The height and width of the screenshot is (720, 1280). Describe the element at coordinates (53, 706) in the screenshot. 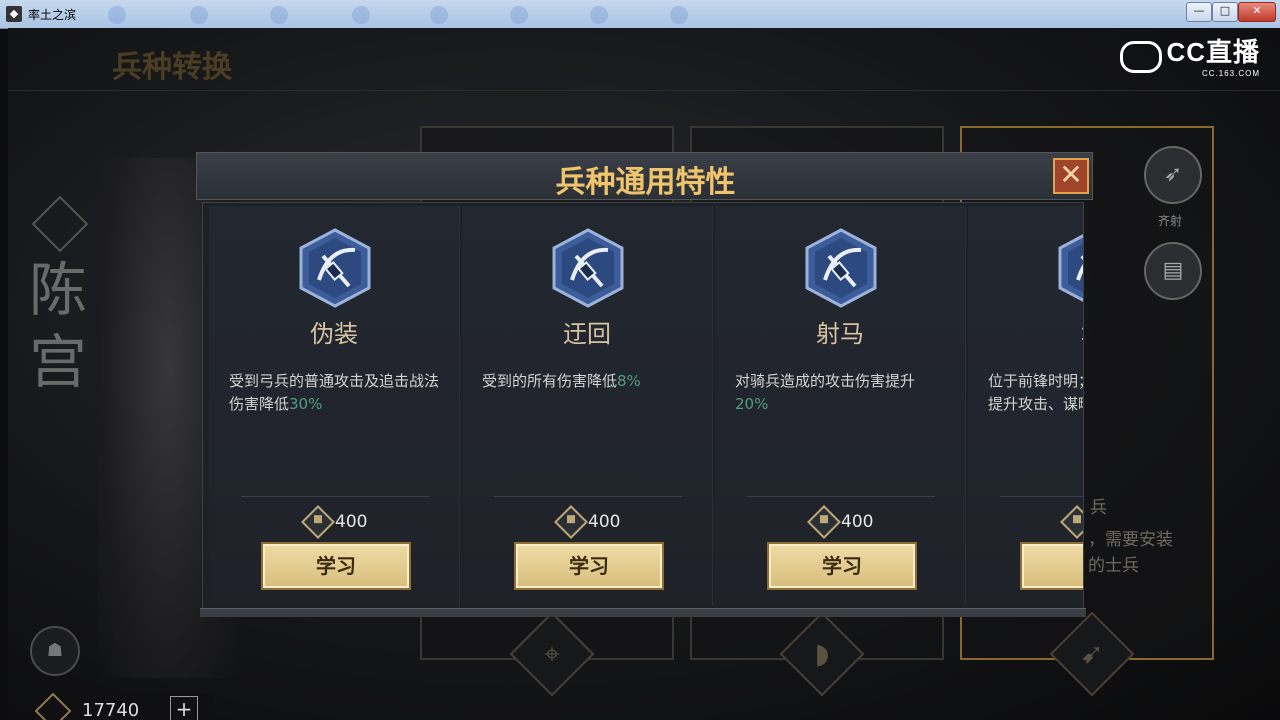

I see `currency-icon` at that location.